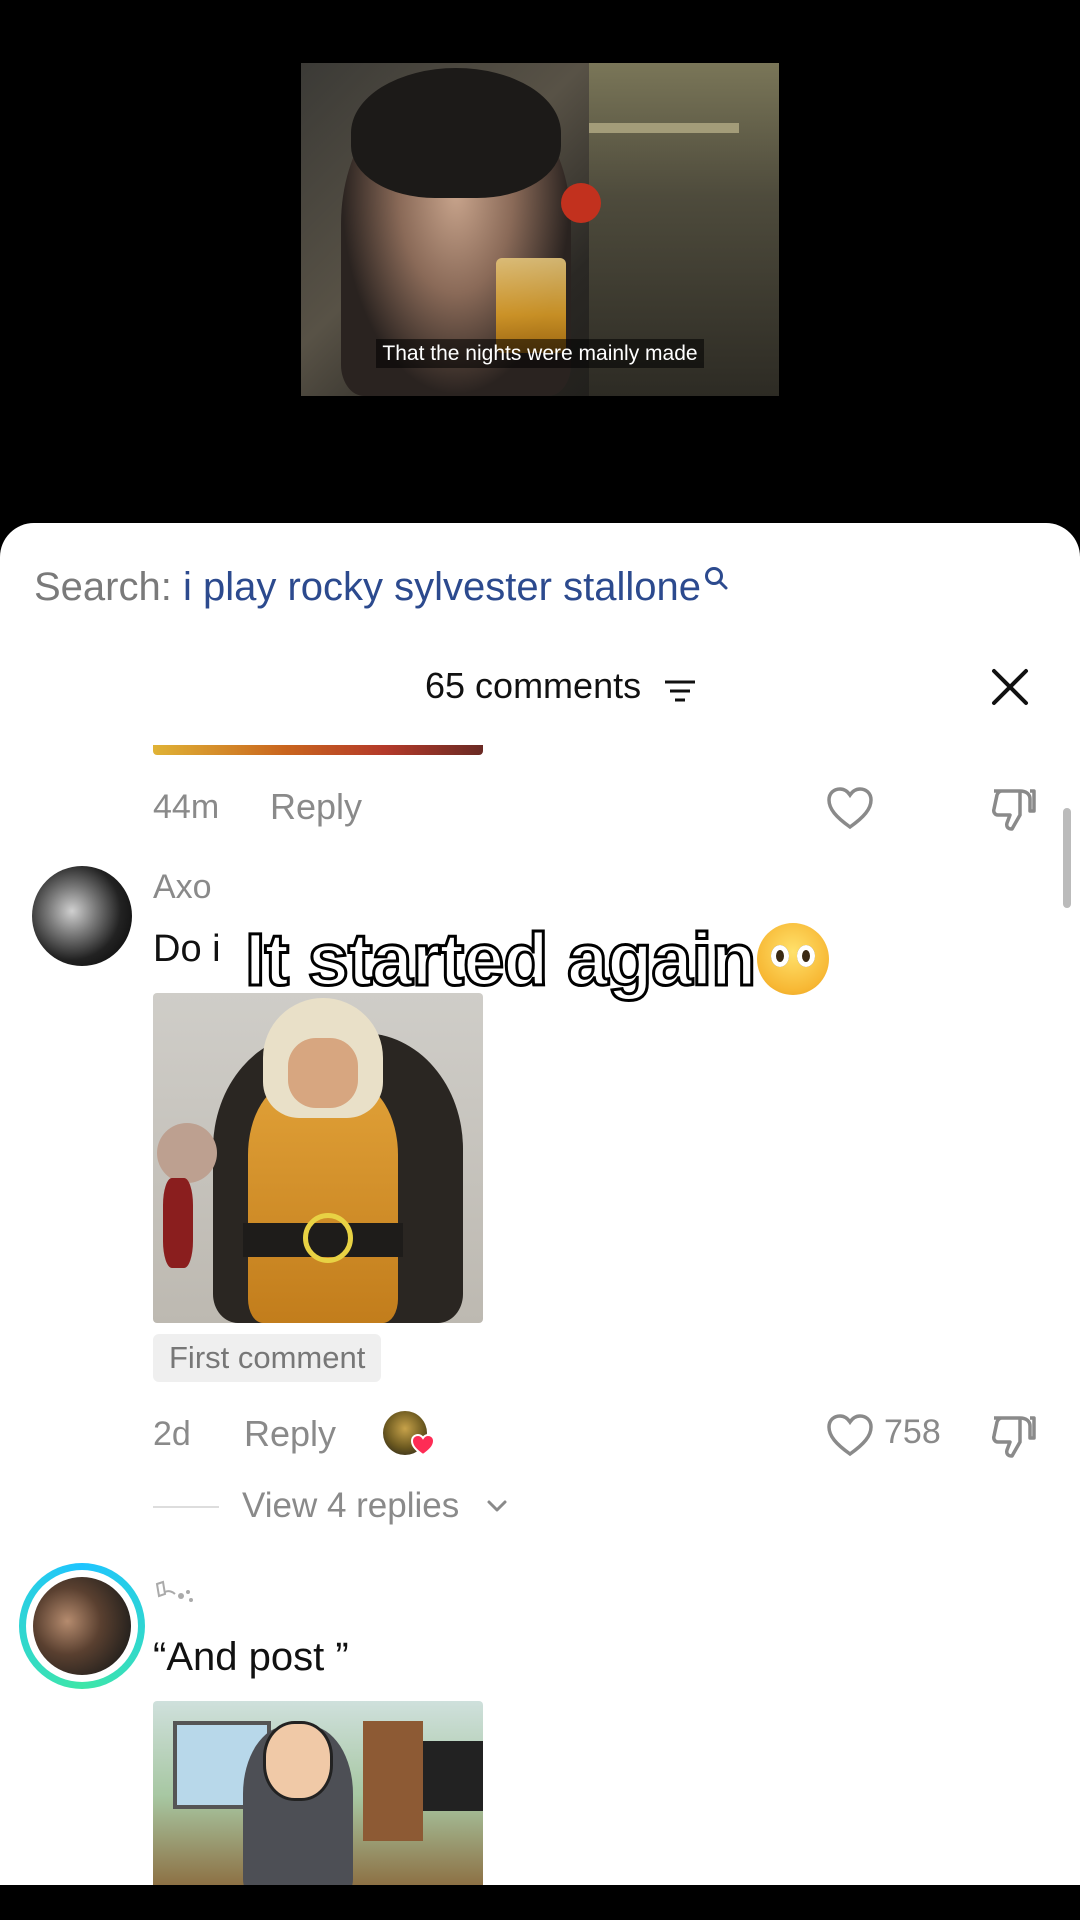 Image resolution: width=1080 pixels, height=1920 pixels. Describe the element at coordinates (175, 1596) in the screenshot. I see `username-glyph-icon` at that location.